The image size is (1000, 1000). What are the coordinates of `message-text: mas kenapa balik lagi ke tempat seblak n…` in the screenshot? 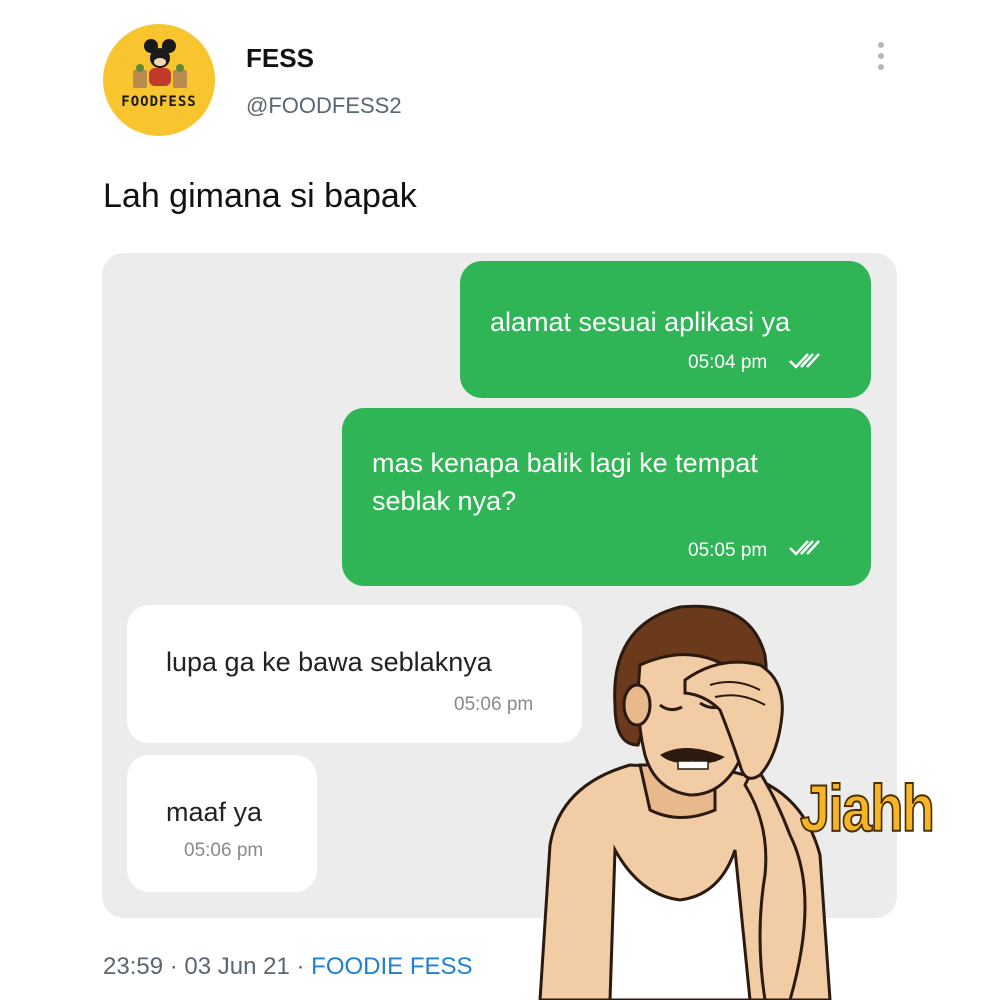 It's located at (565, 482).